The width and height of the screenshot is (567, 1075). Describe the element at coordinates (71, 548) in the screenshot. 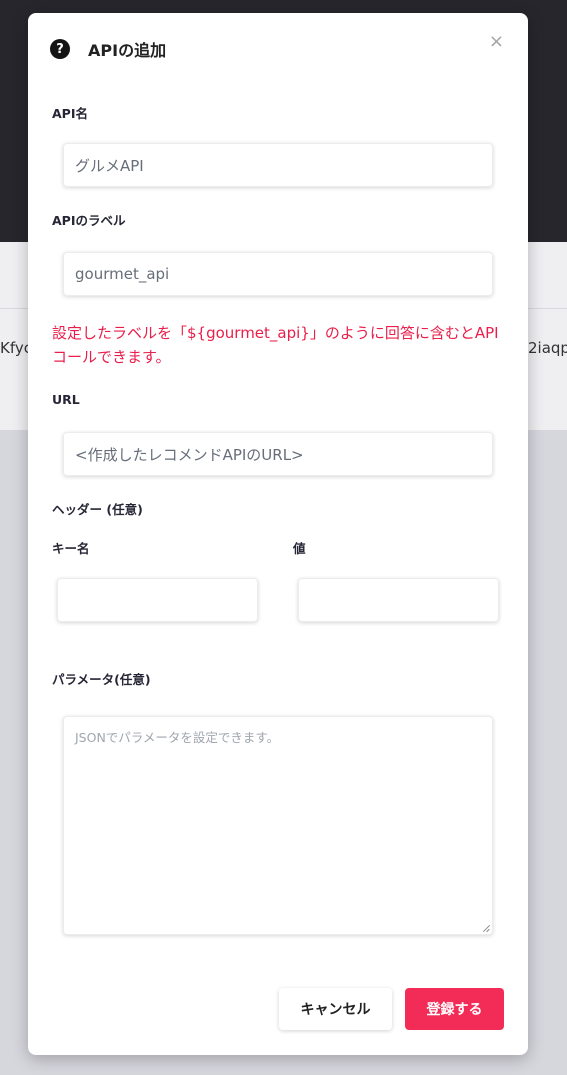

I see `header-key-label: キー名` at that location.